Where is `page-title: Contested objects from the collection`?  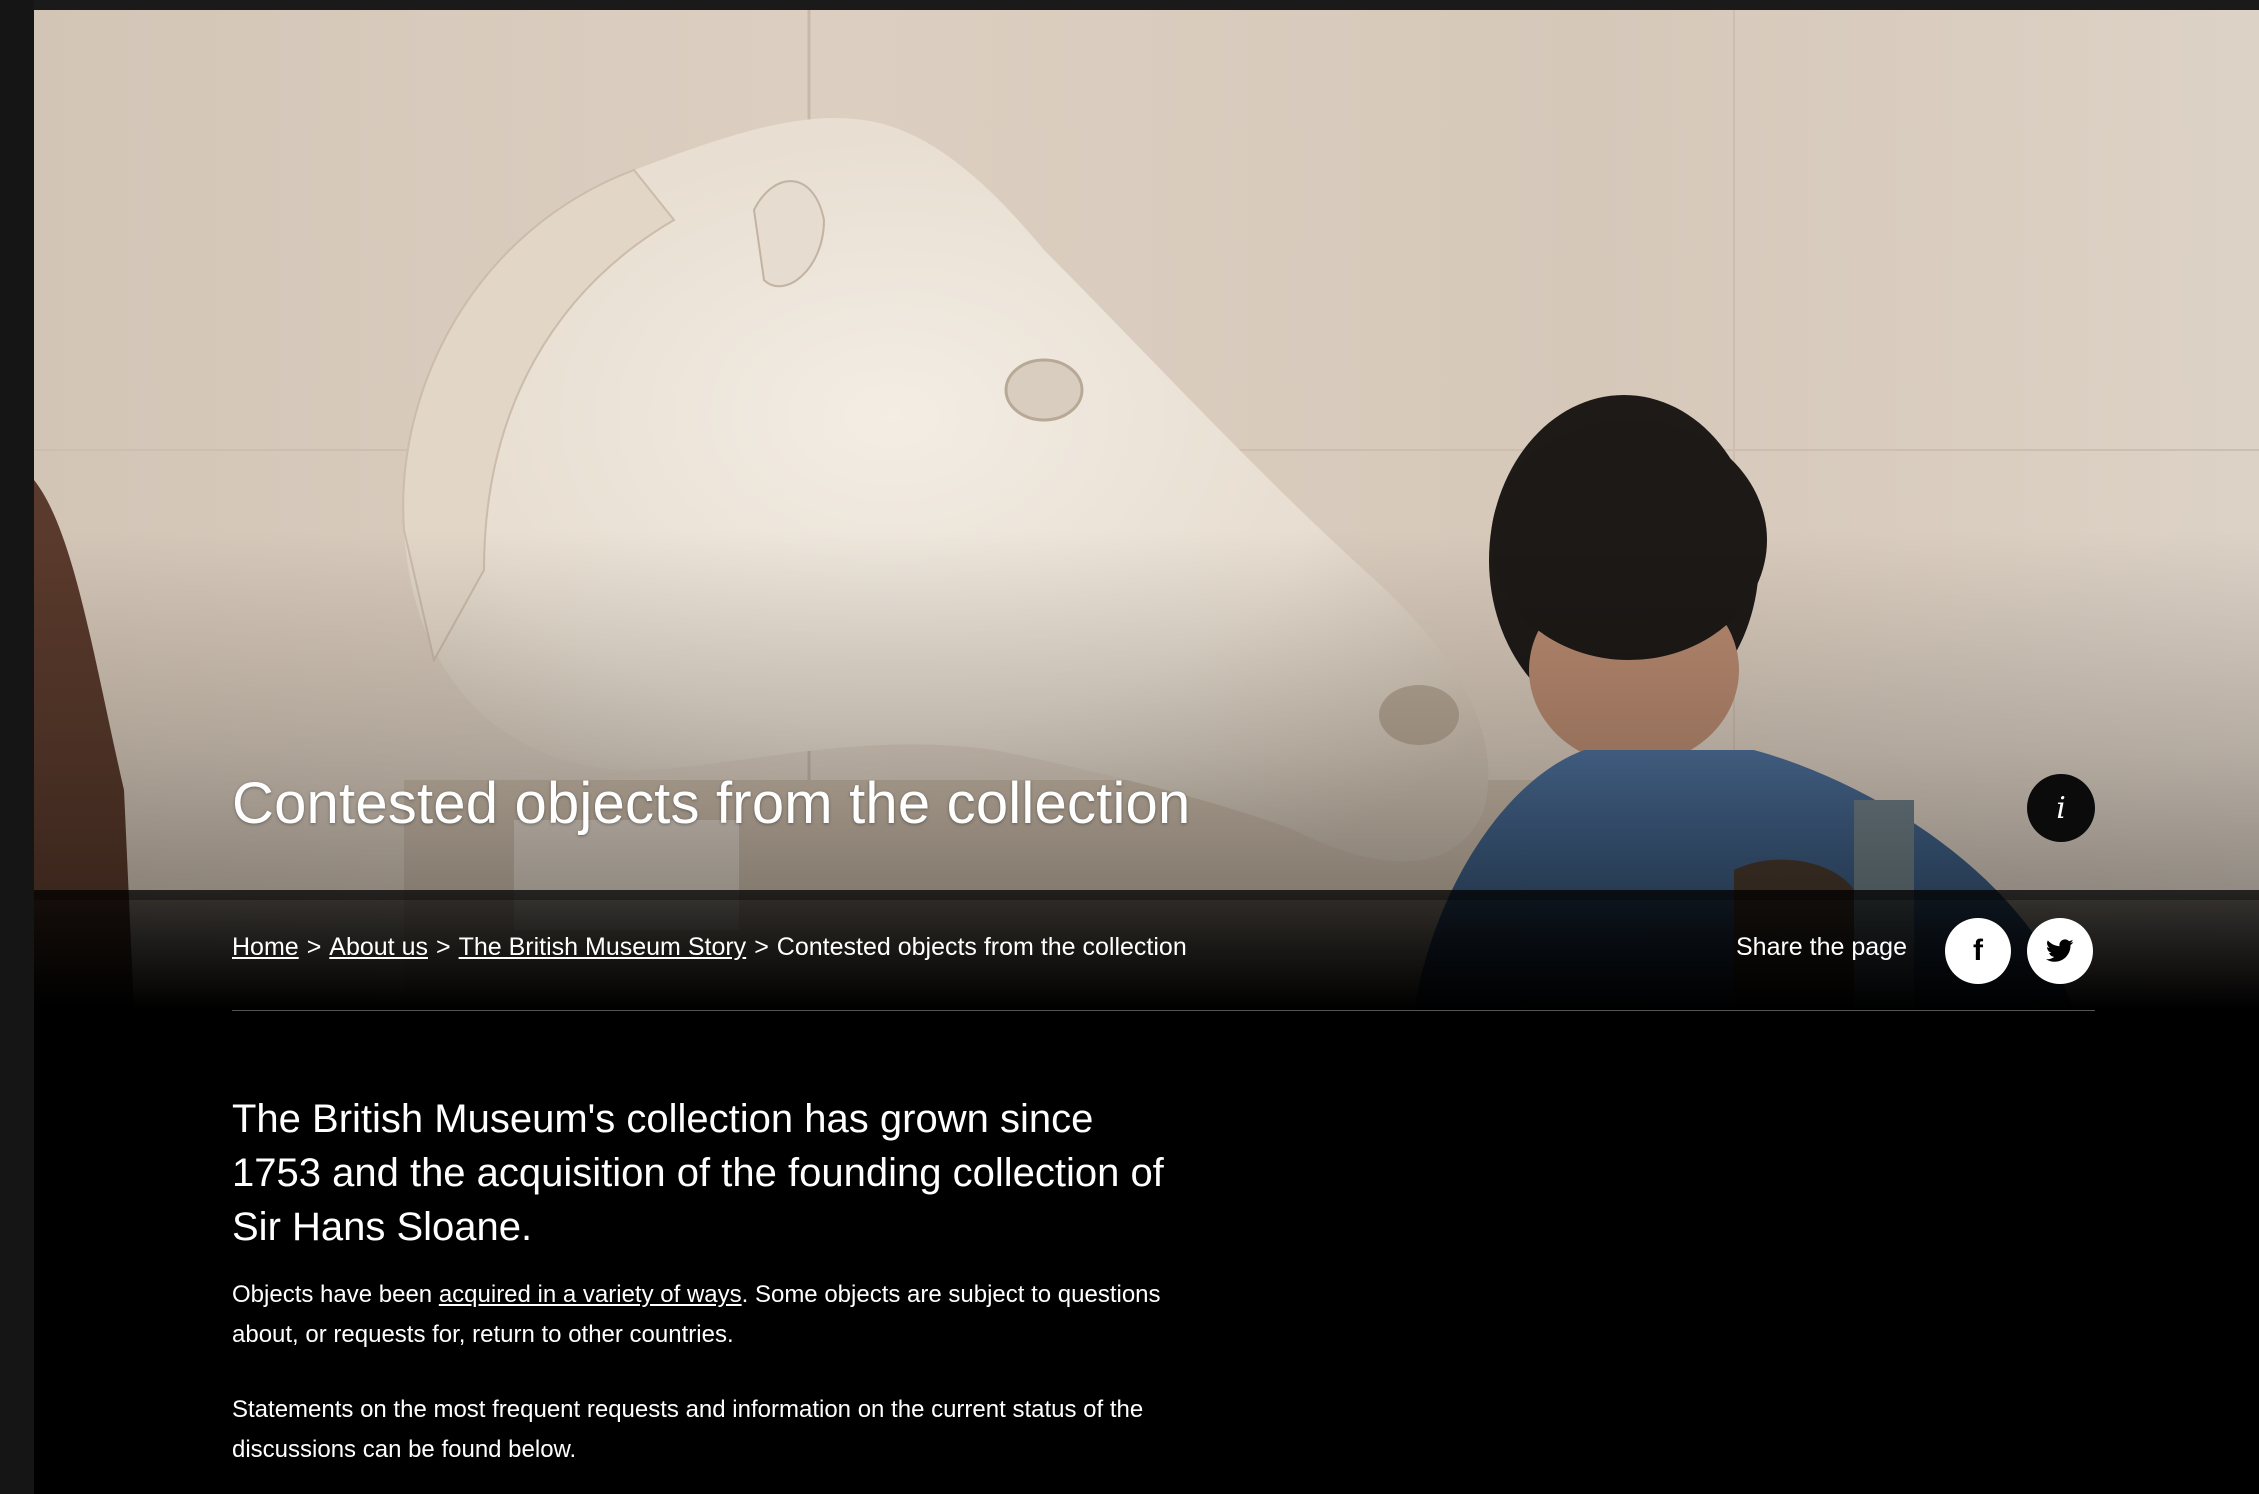
page-title: Contested objects from the collection is located at coordinates (711, 803).